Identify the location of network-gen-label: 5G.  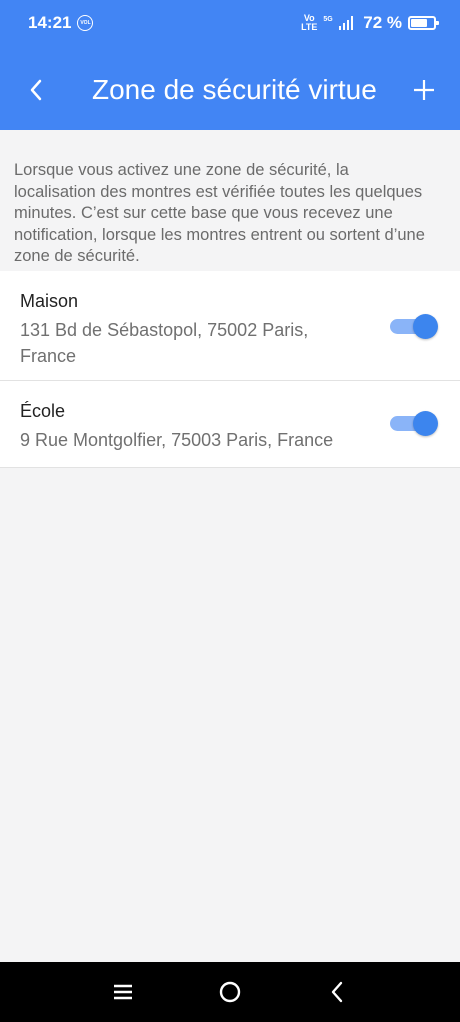
(328, 19).